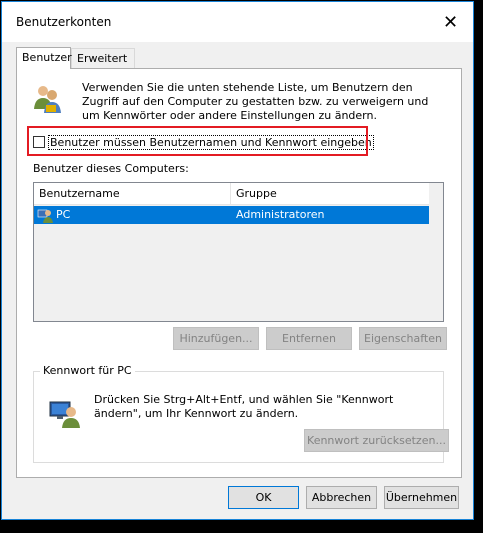  I want to click on users-icon, so click(47, 99).